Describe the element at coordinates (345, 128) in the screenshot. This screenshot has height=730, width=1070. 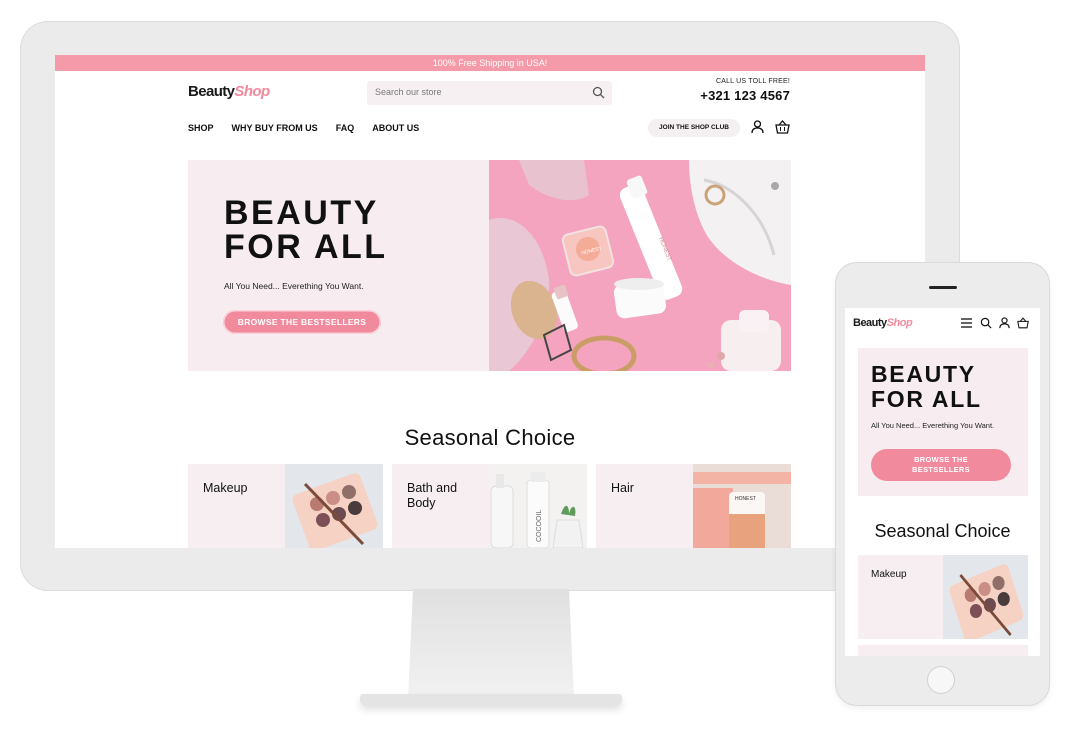
I see `nav-item-faq: FAQ` at that location.